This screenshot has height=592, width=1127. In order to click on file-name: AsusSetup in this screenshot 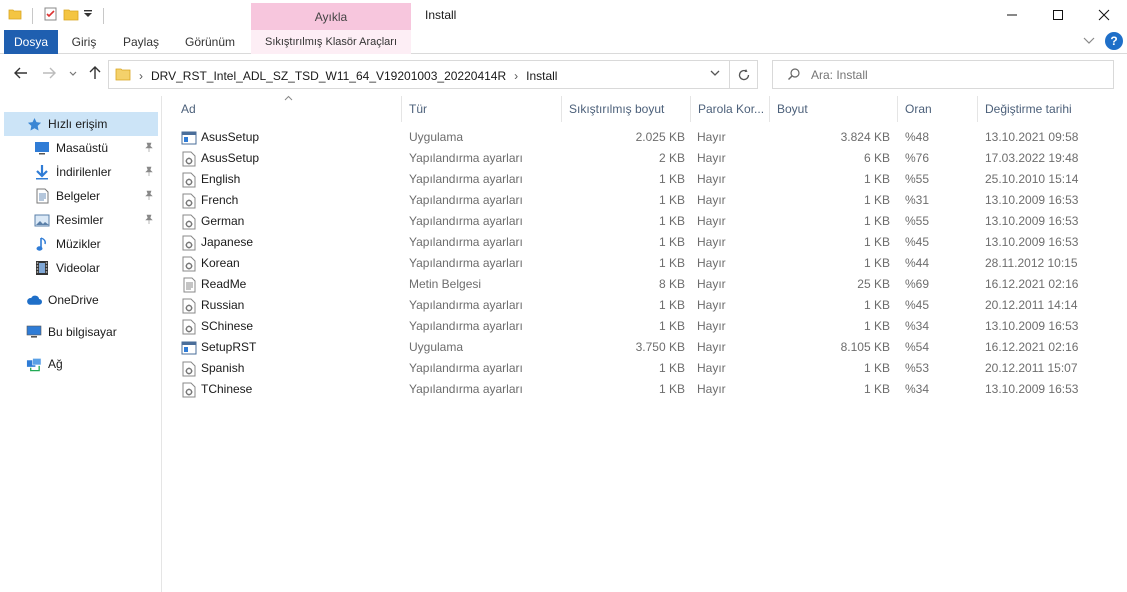, I will do `click(230, 137)`.